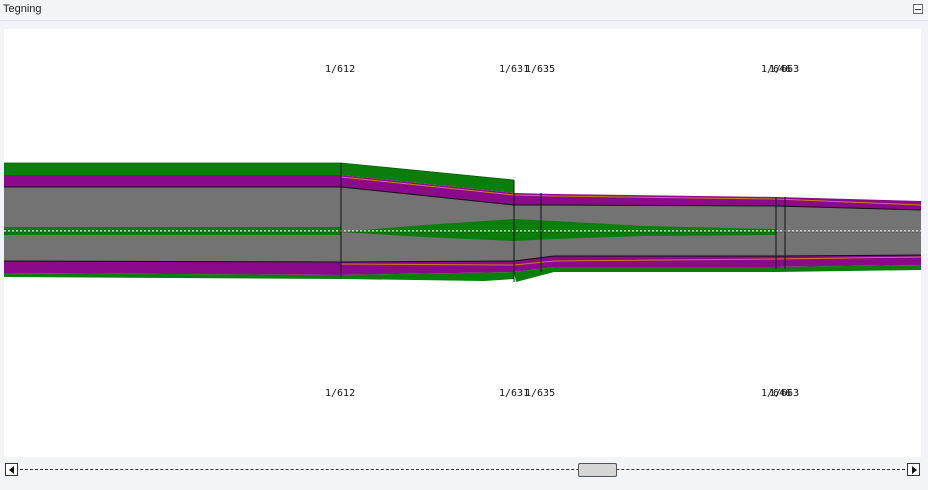 This screenshot has width=928, height=490. I want to click on scroll-left-icon, so click(11, 469).